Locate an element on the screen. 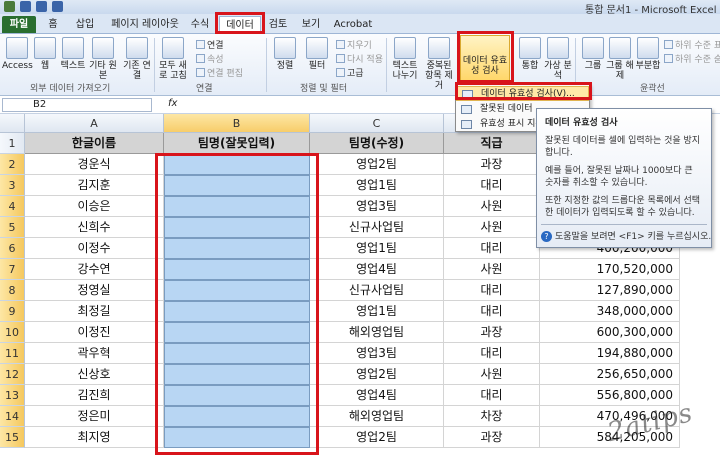 This screenshot has width=720, height=459. cell-name: 정영실 is located at coordinates (94, 290).